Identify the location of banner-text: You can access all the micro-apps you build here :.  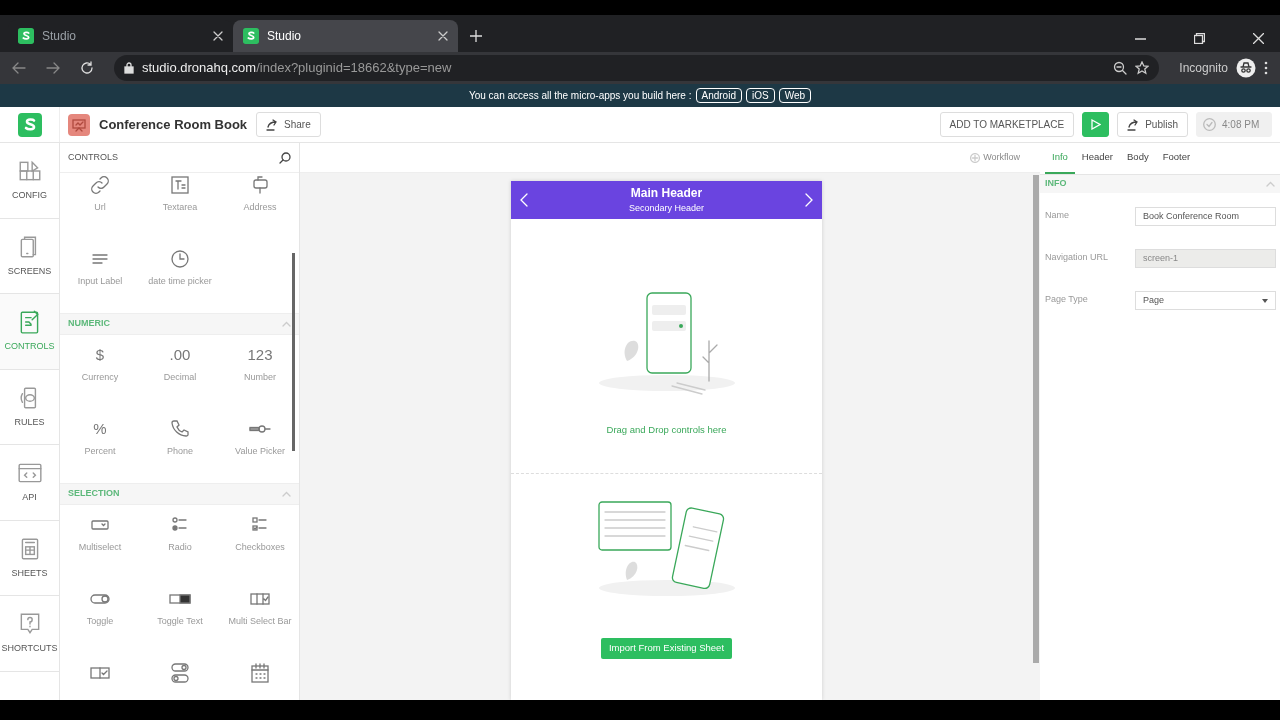
(580, 96).